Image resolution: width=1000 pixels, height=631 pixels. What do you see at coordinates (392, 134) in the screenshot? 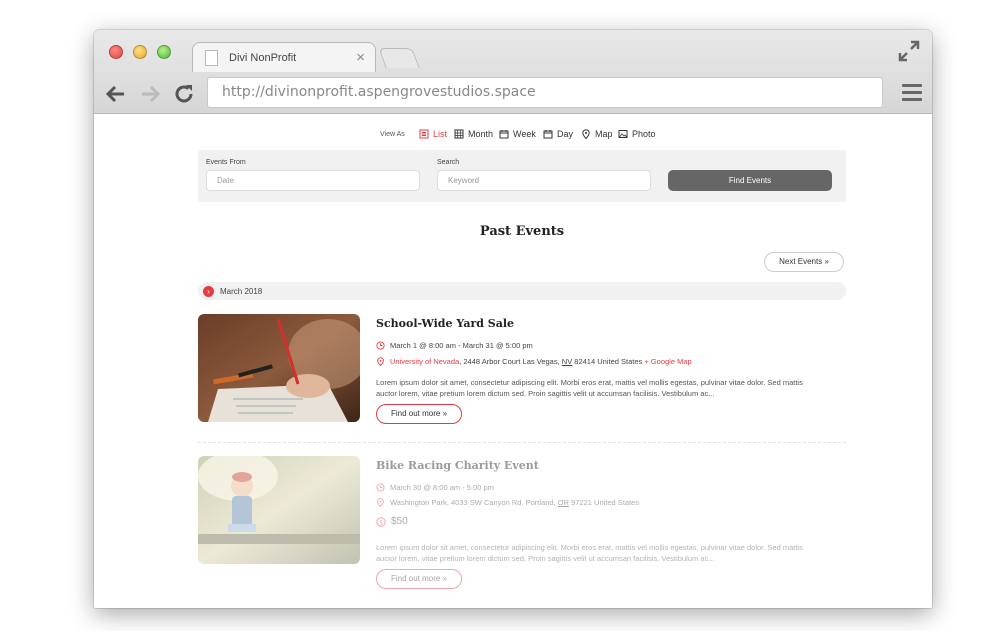
I see `view-as-label: View As` at bounding box center [392, 134].